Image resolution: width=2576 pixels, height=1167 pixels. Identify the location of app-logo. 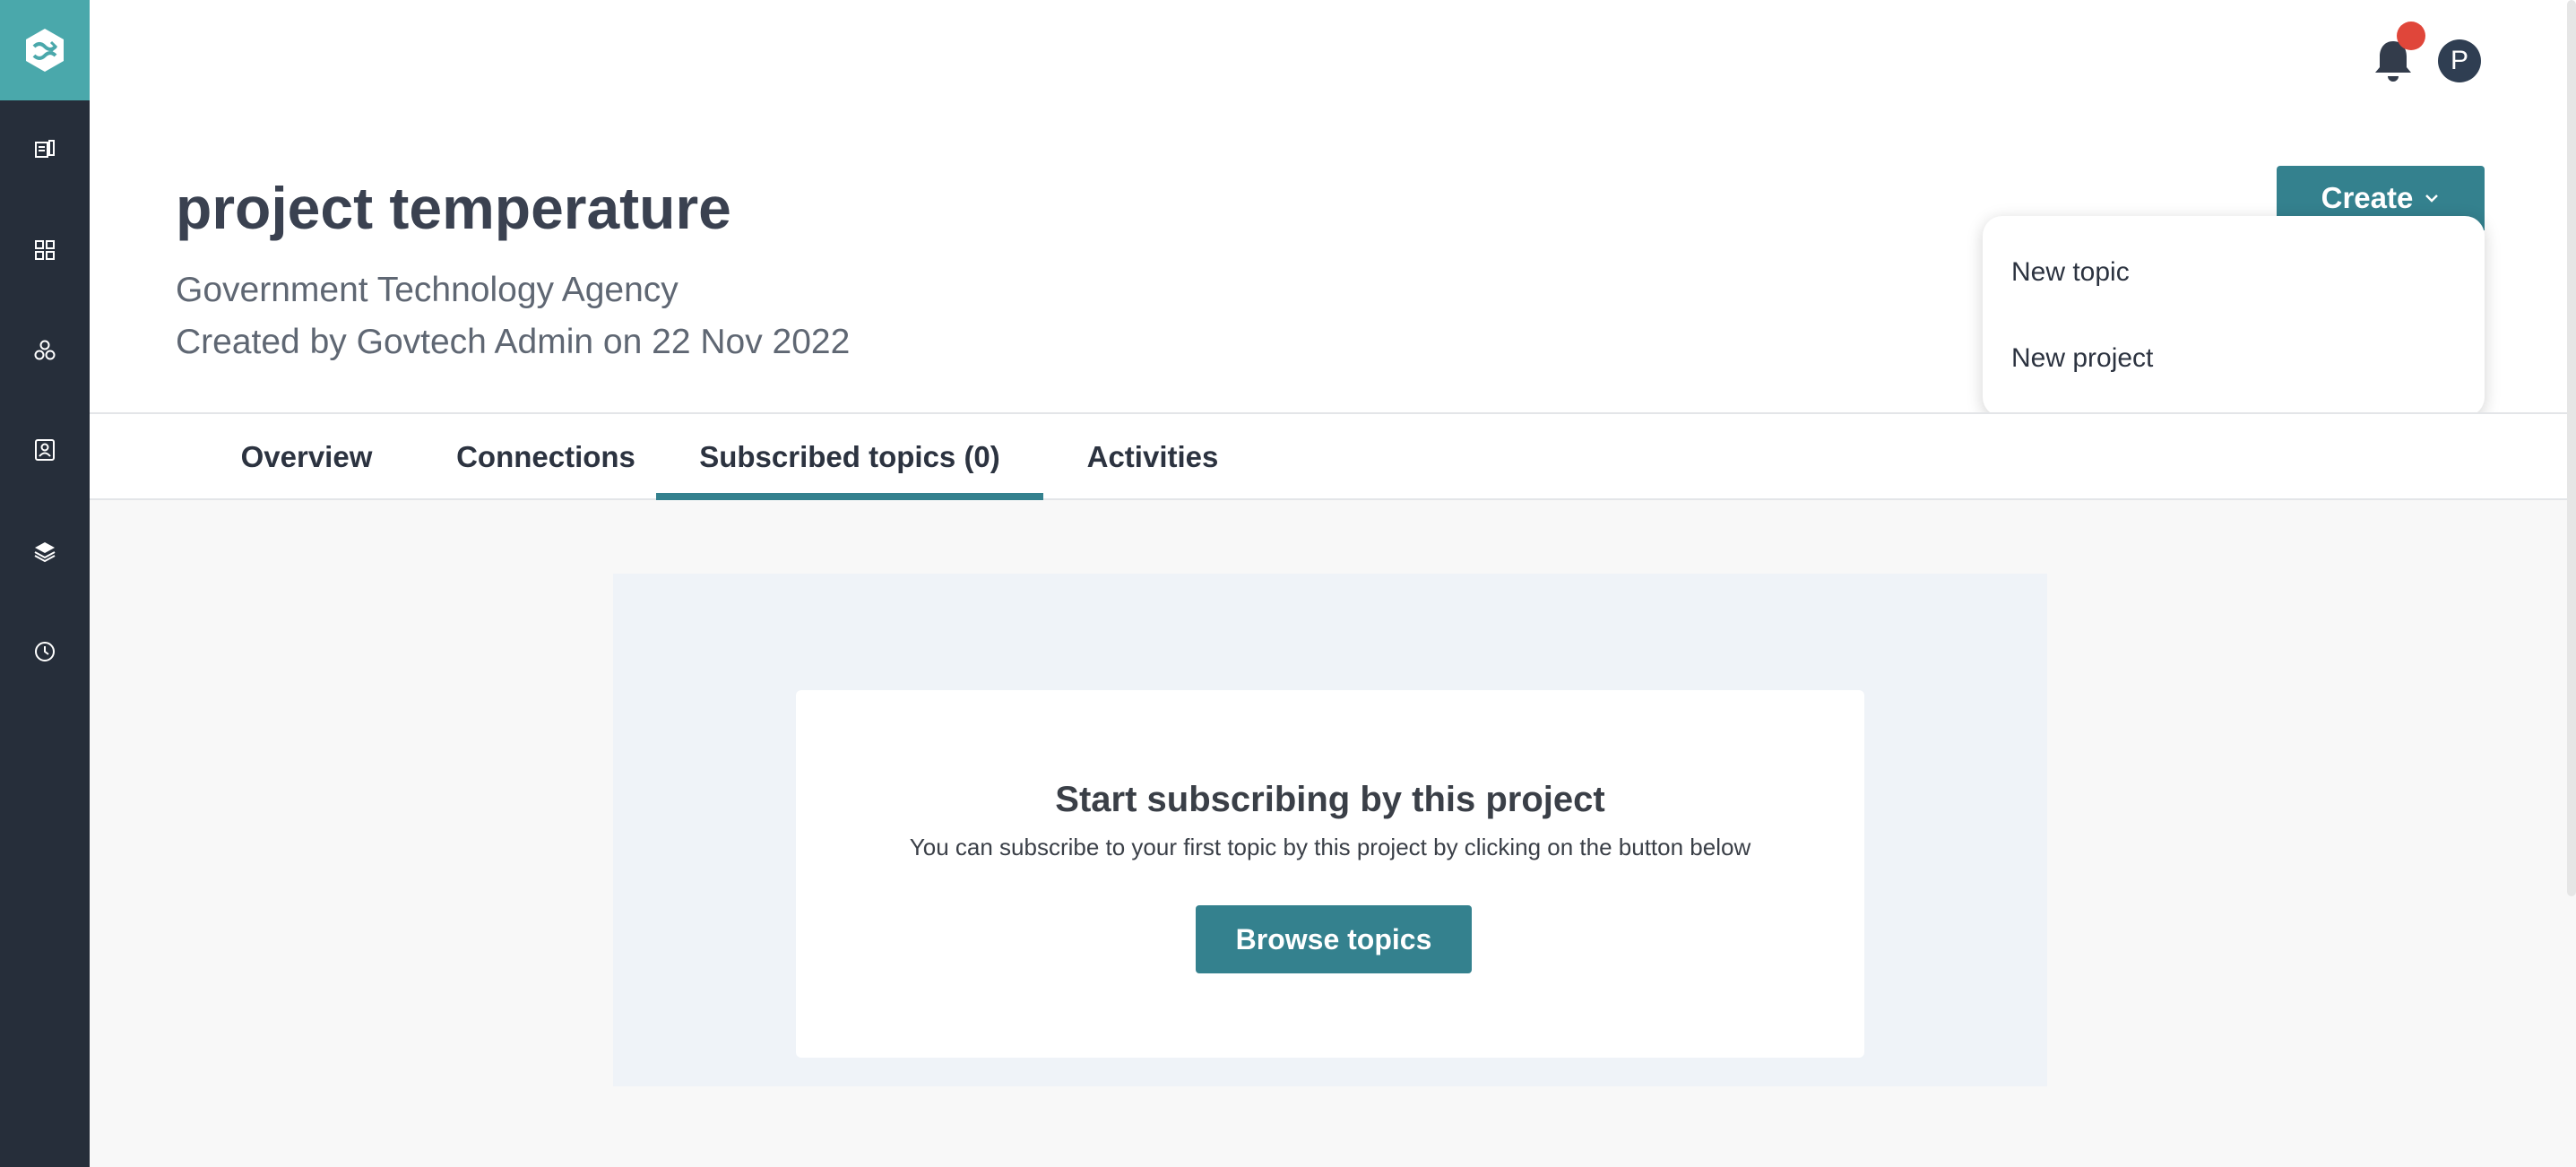
(45, 50).